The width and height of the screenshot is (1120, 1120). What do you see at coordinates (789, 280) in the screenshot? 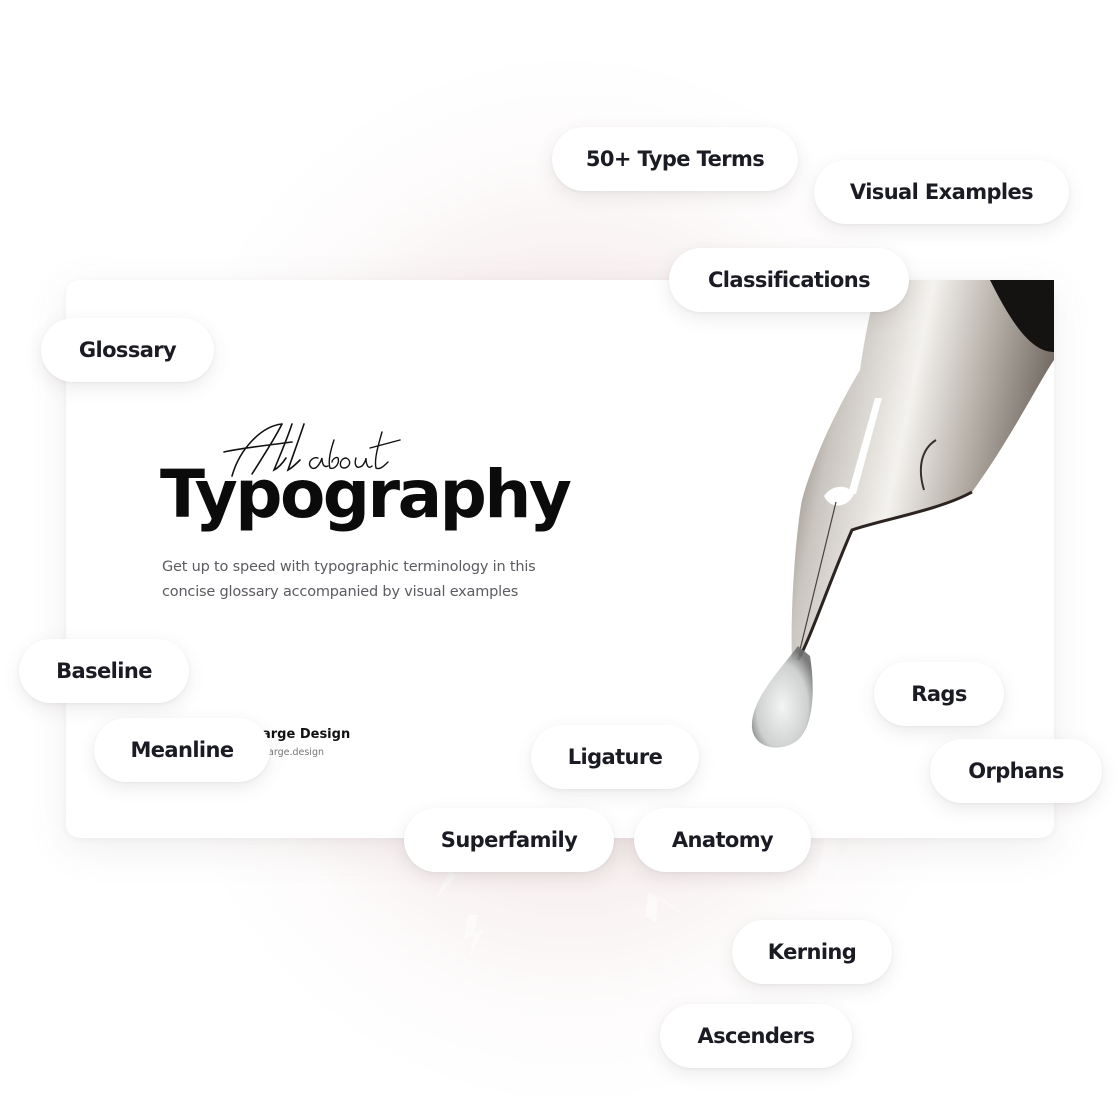
I see `tag-classifications: Classifications` at bounding box center [789, 280].